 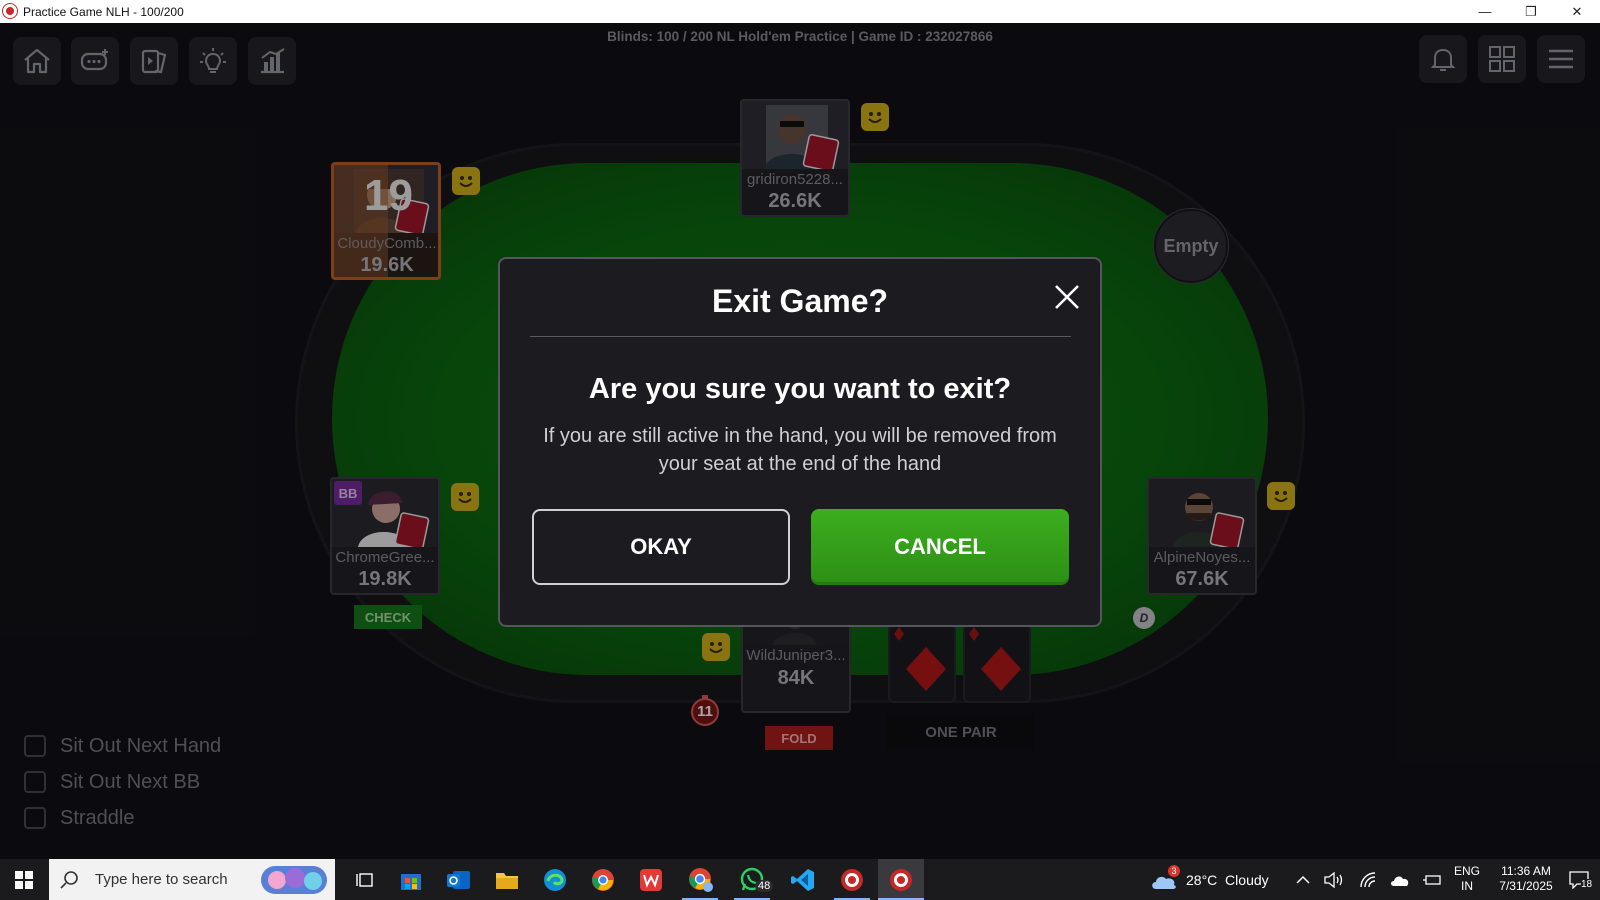 I want to click on folder-icon, so click(x=507, y=880).